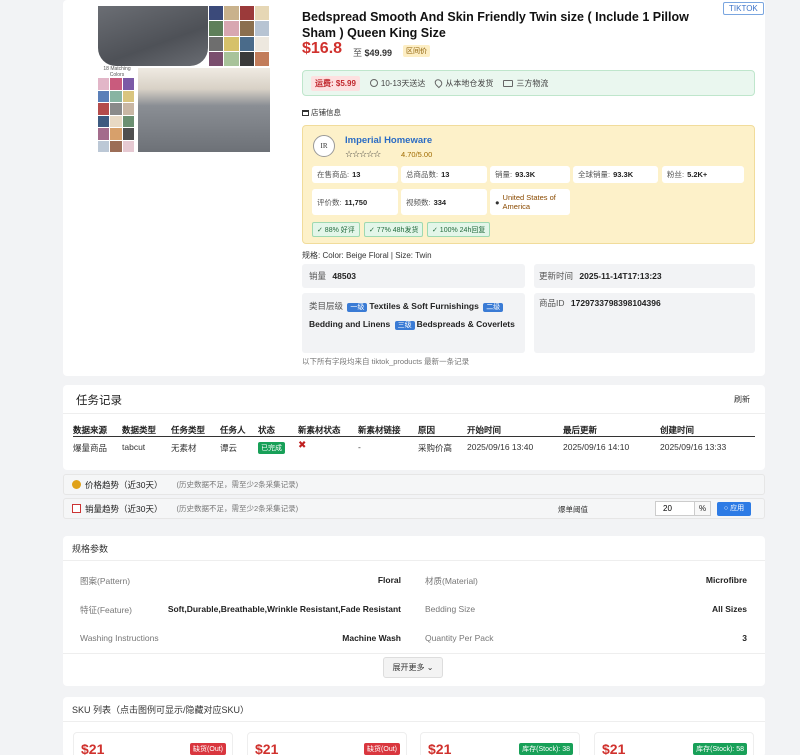 This screenshot has width=800, height=755. What do you see at coordinates (333, 174) in the screenshot?
I see `stat-label: 在售商品:` at bounding box center [333, 174].